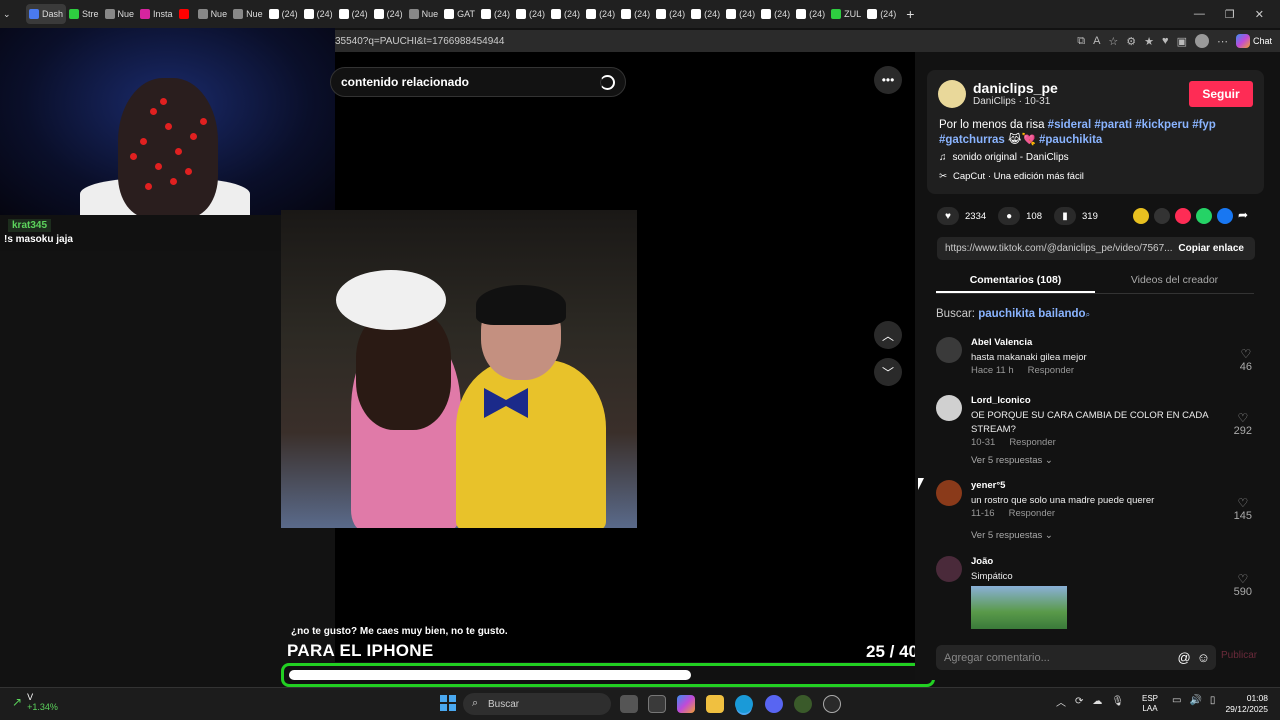 This screenshot has height=720, width=1280. Describe the element at coordinates (1222, 41) in the screenshot. I see `more-menu-icon: ⋯` at that location.